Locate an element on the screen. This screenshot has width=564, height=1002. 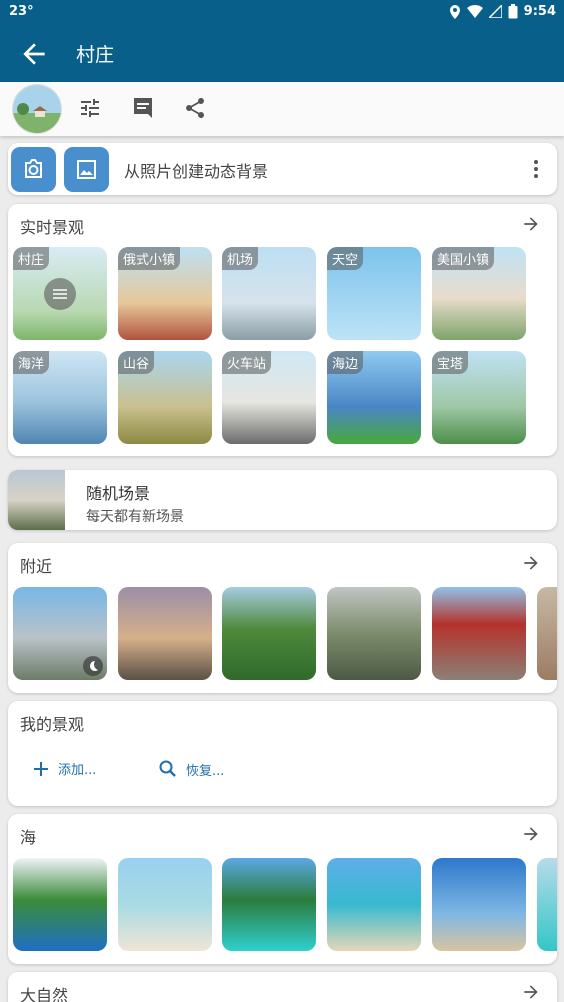
temperature-text: 23° is located at coordinates (21, 11).